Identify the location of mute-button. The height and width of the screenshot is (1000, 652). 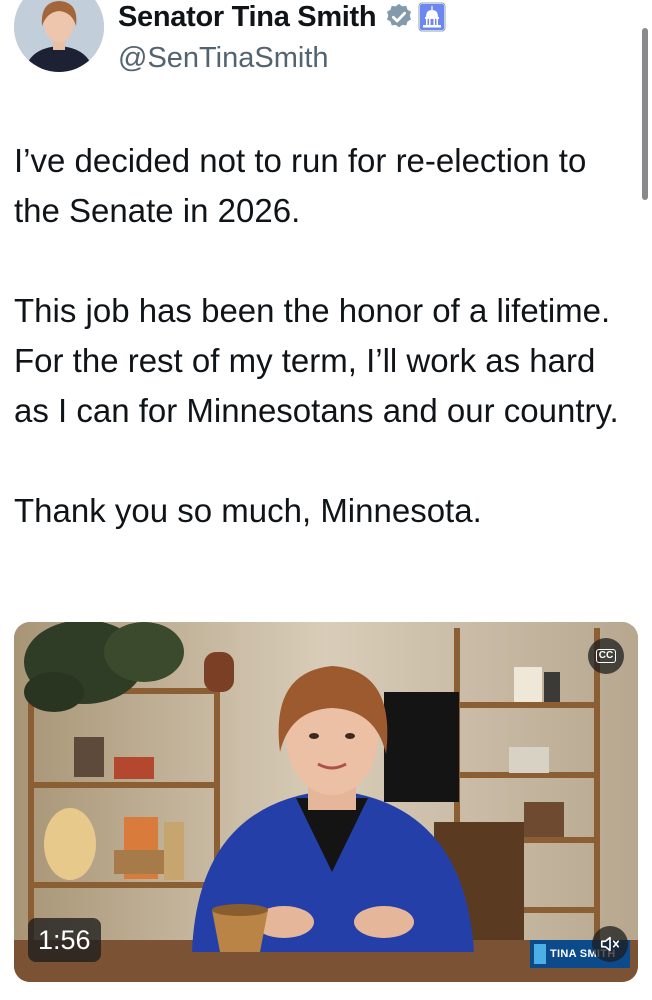
(610, 944).